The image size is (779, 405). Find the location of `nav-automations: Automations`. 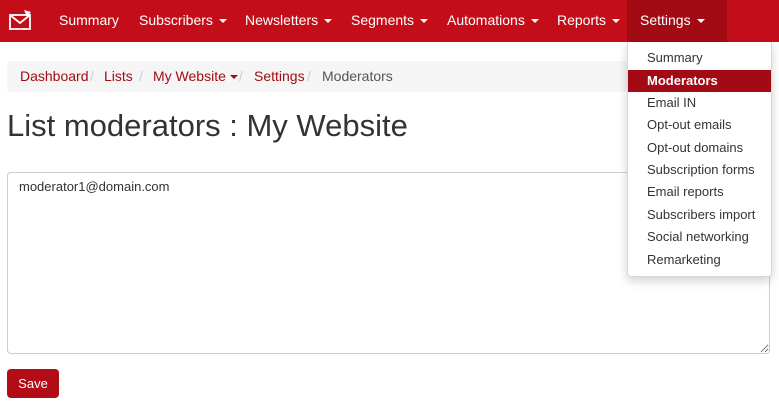

nav-automations: Automations is located at coordinates (493, 21).